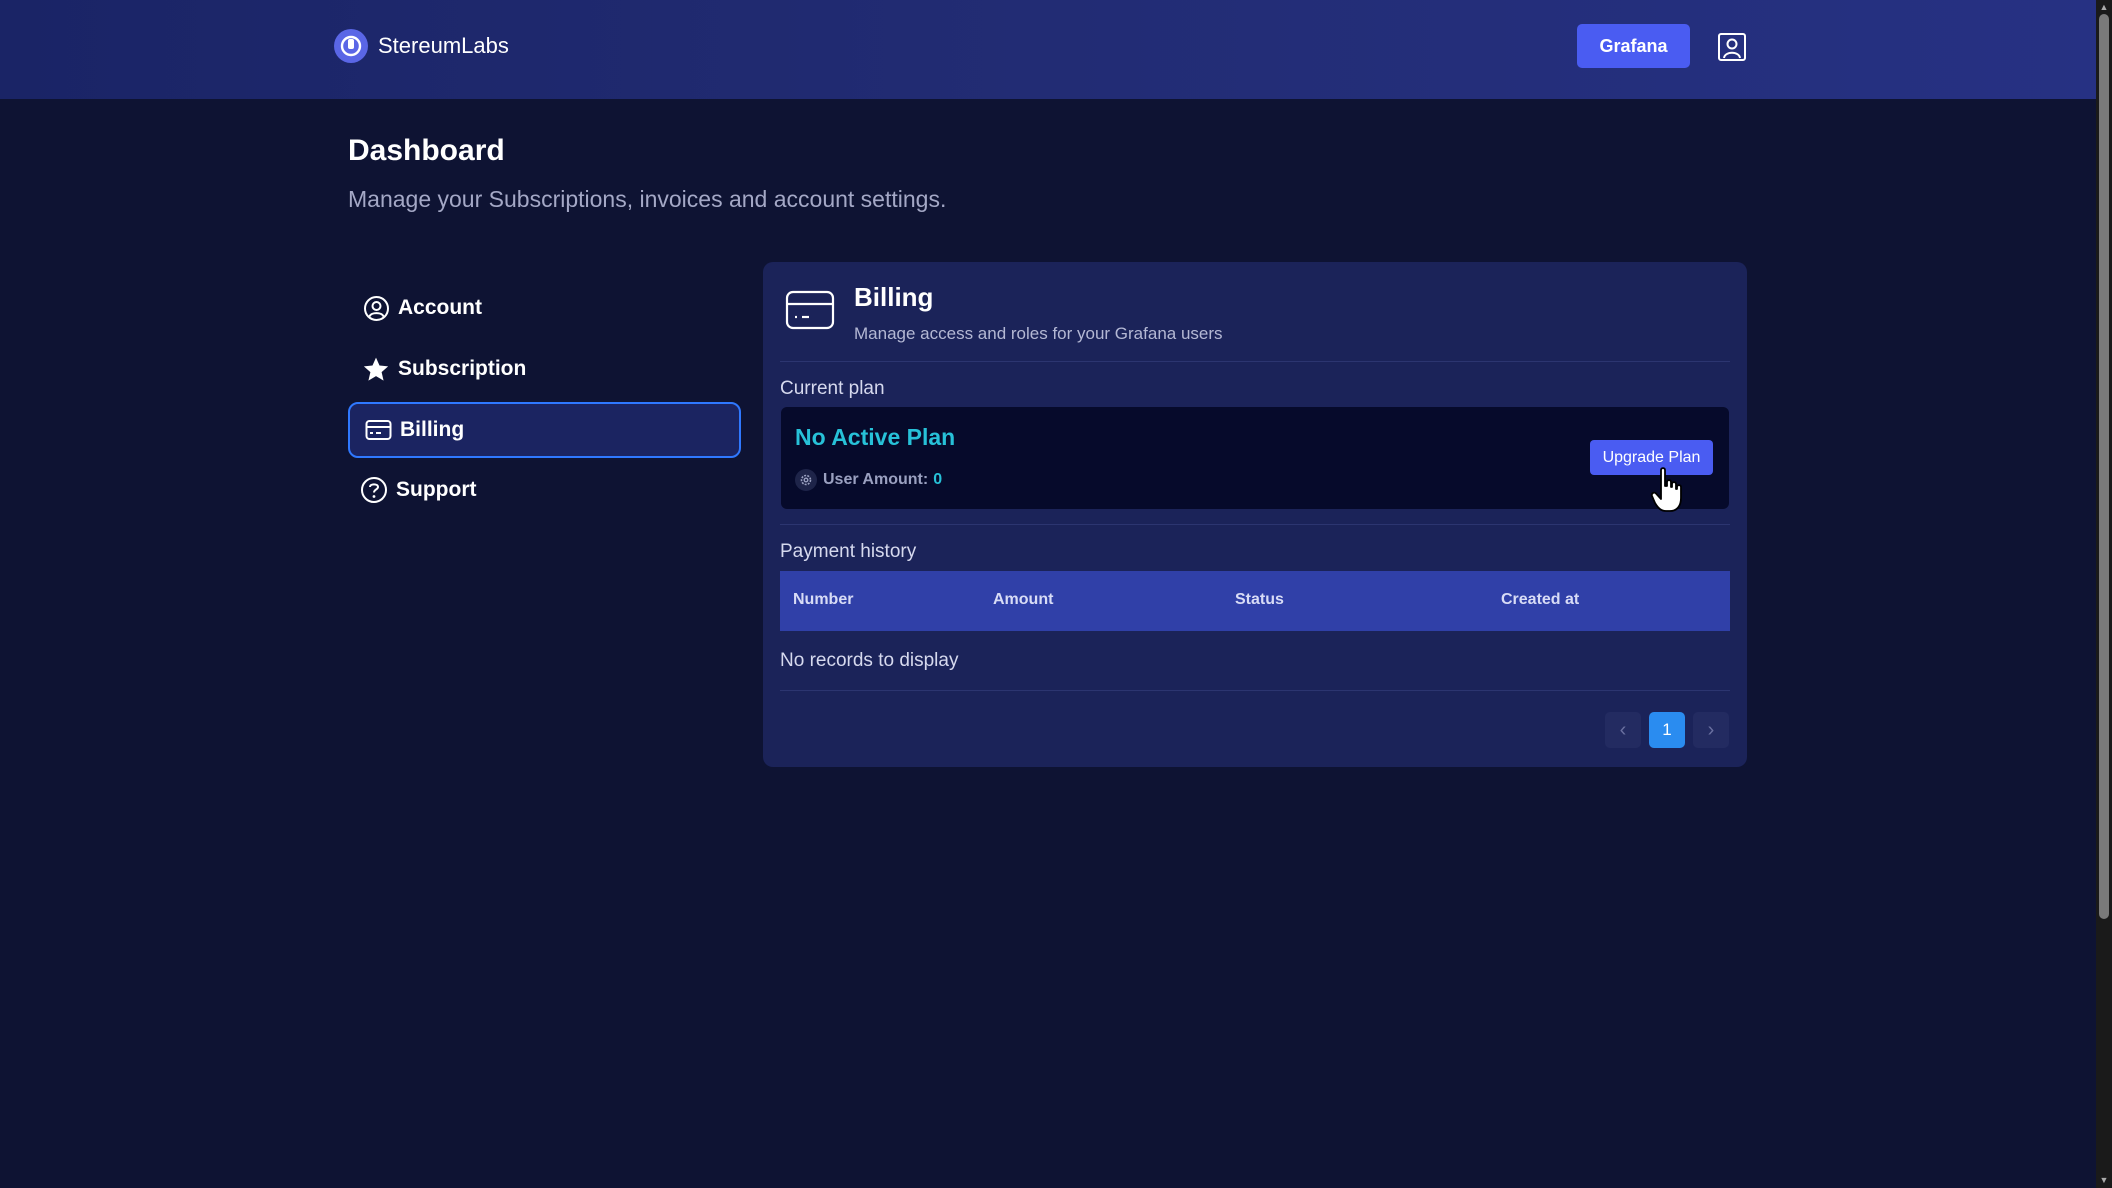 The image size is (2112, 1188). What do you see at coordinates (1633, 46) in the screenshot?
I see `grafana-button: Grafana` at bounding box center [1633, 46].